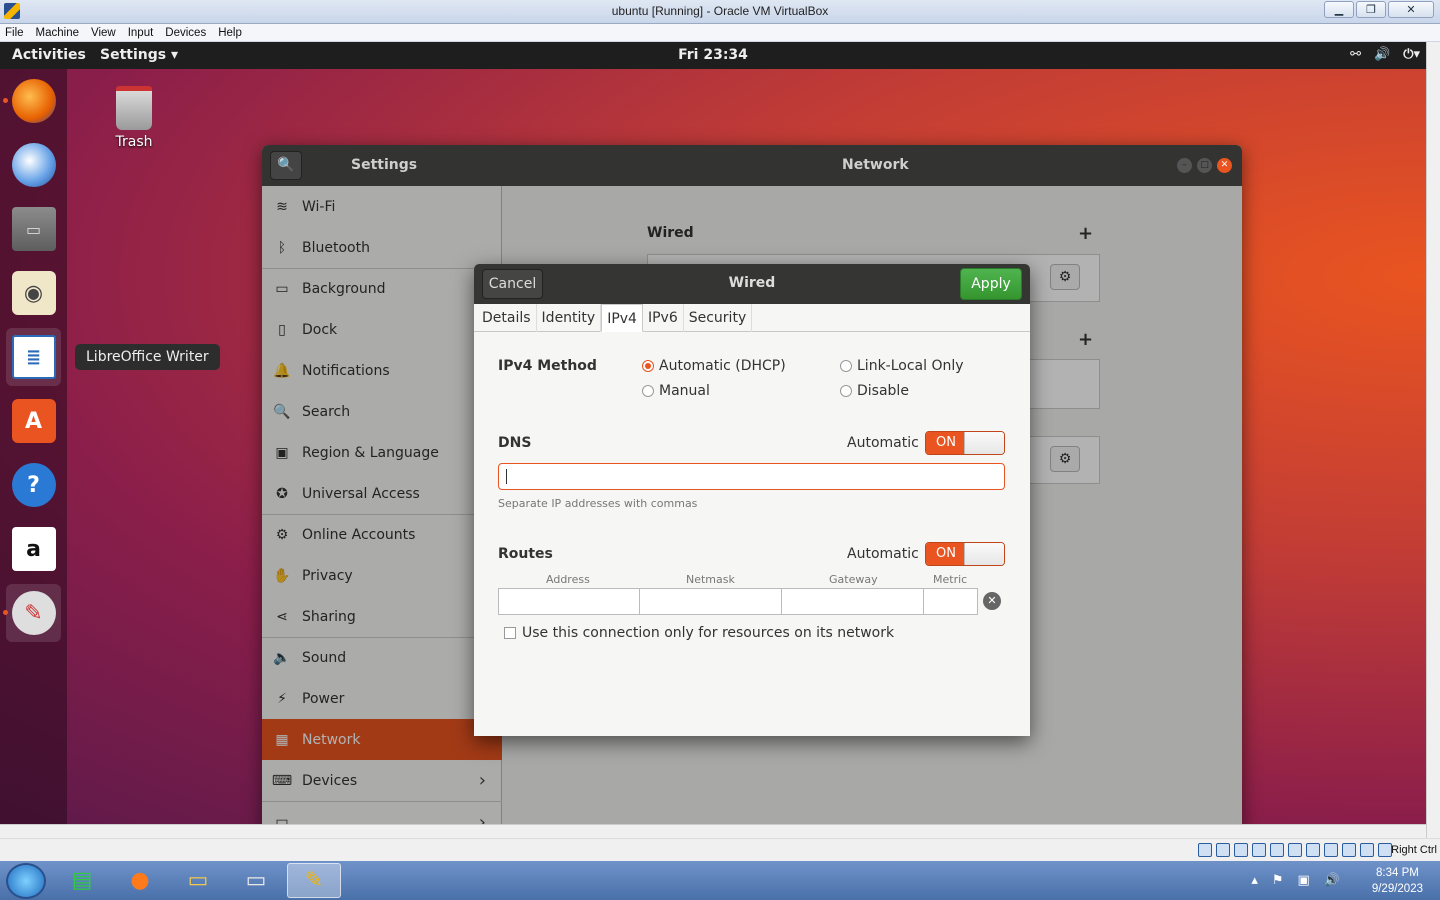  Describe the element at coordinates (33, 357) in the screenshot. I see `dock-libreoffice-writer: ≣` at that location.